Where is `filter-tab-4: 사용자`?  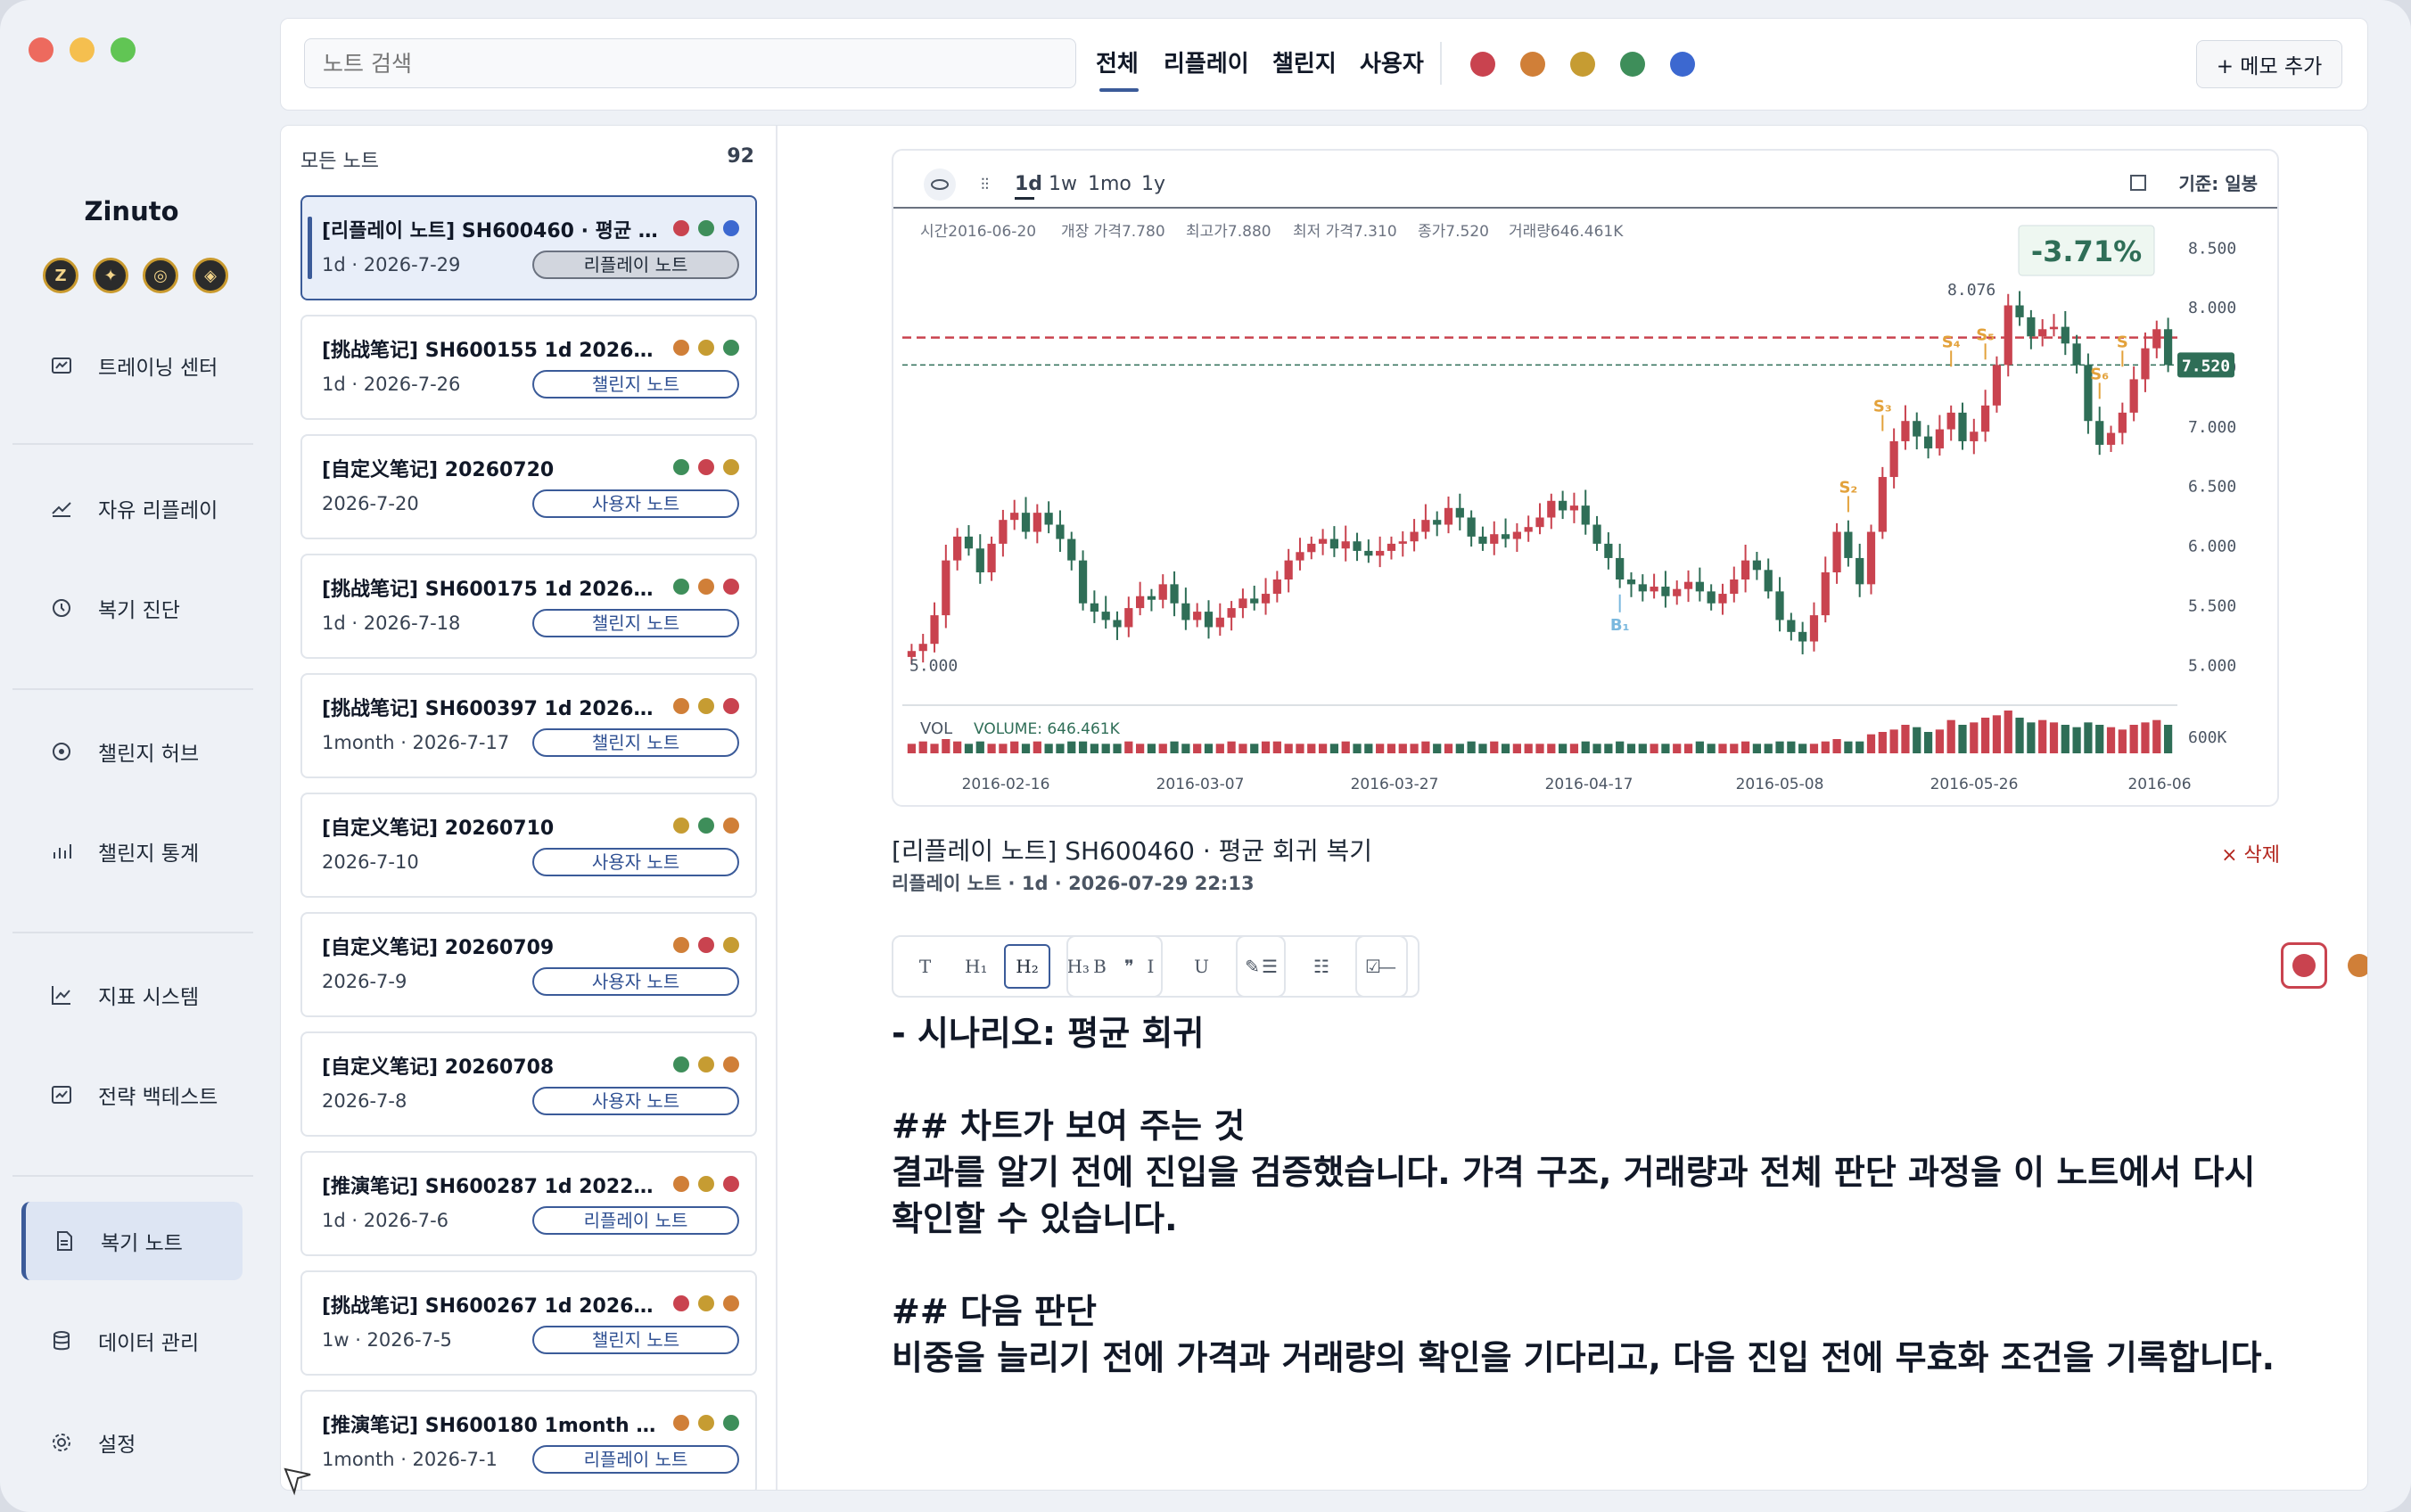
filter-tab-4: 사용자 is located at coordinates (1392, 61).